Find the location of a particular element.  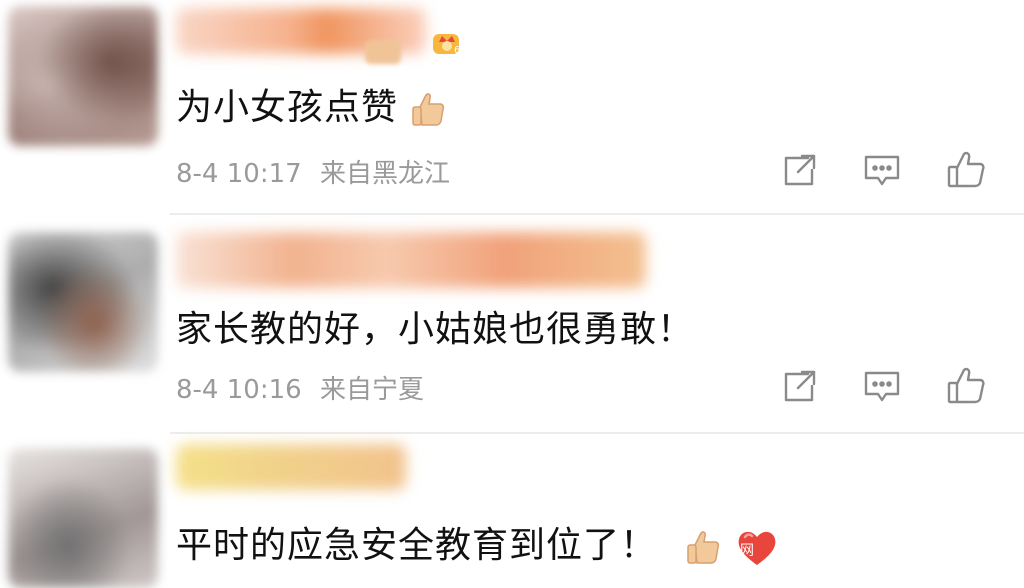

comment-meta: 8-4 10:16 来自宁夏 is located at coordinates (300, 387).